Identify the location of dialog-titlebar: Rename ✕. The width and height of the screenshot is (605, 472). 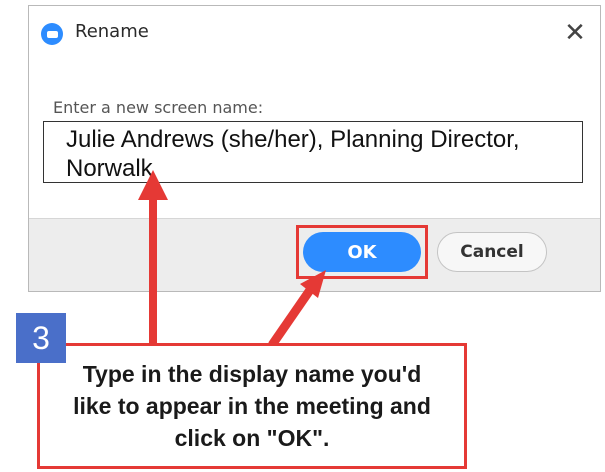
(314, 32).